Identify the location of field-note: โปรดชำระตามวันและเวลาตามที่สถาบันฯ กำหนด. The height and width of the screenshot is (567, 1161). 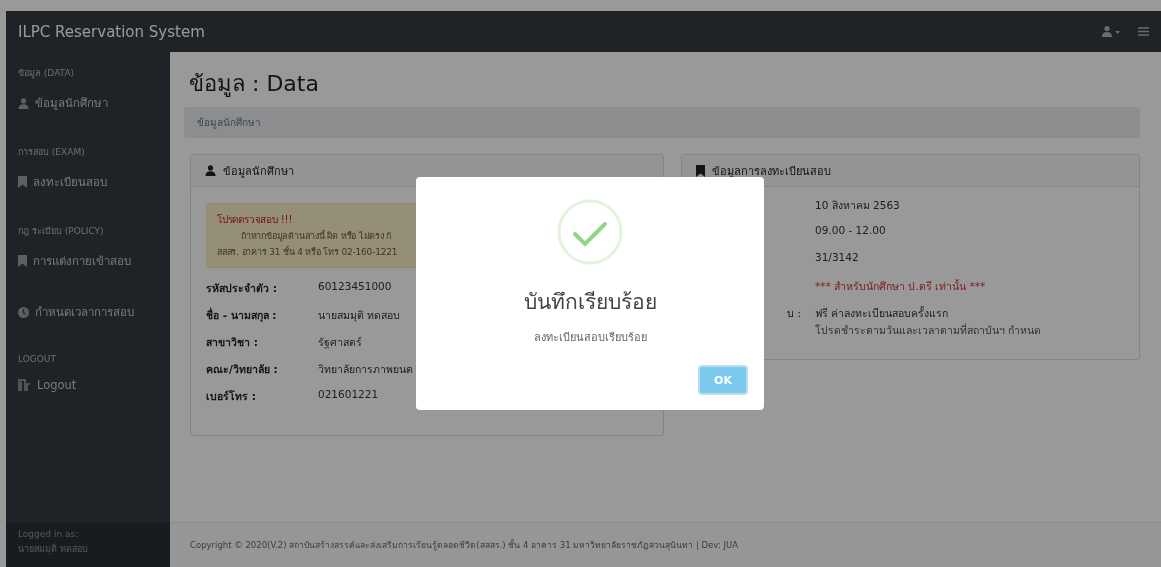
(928, 330).